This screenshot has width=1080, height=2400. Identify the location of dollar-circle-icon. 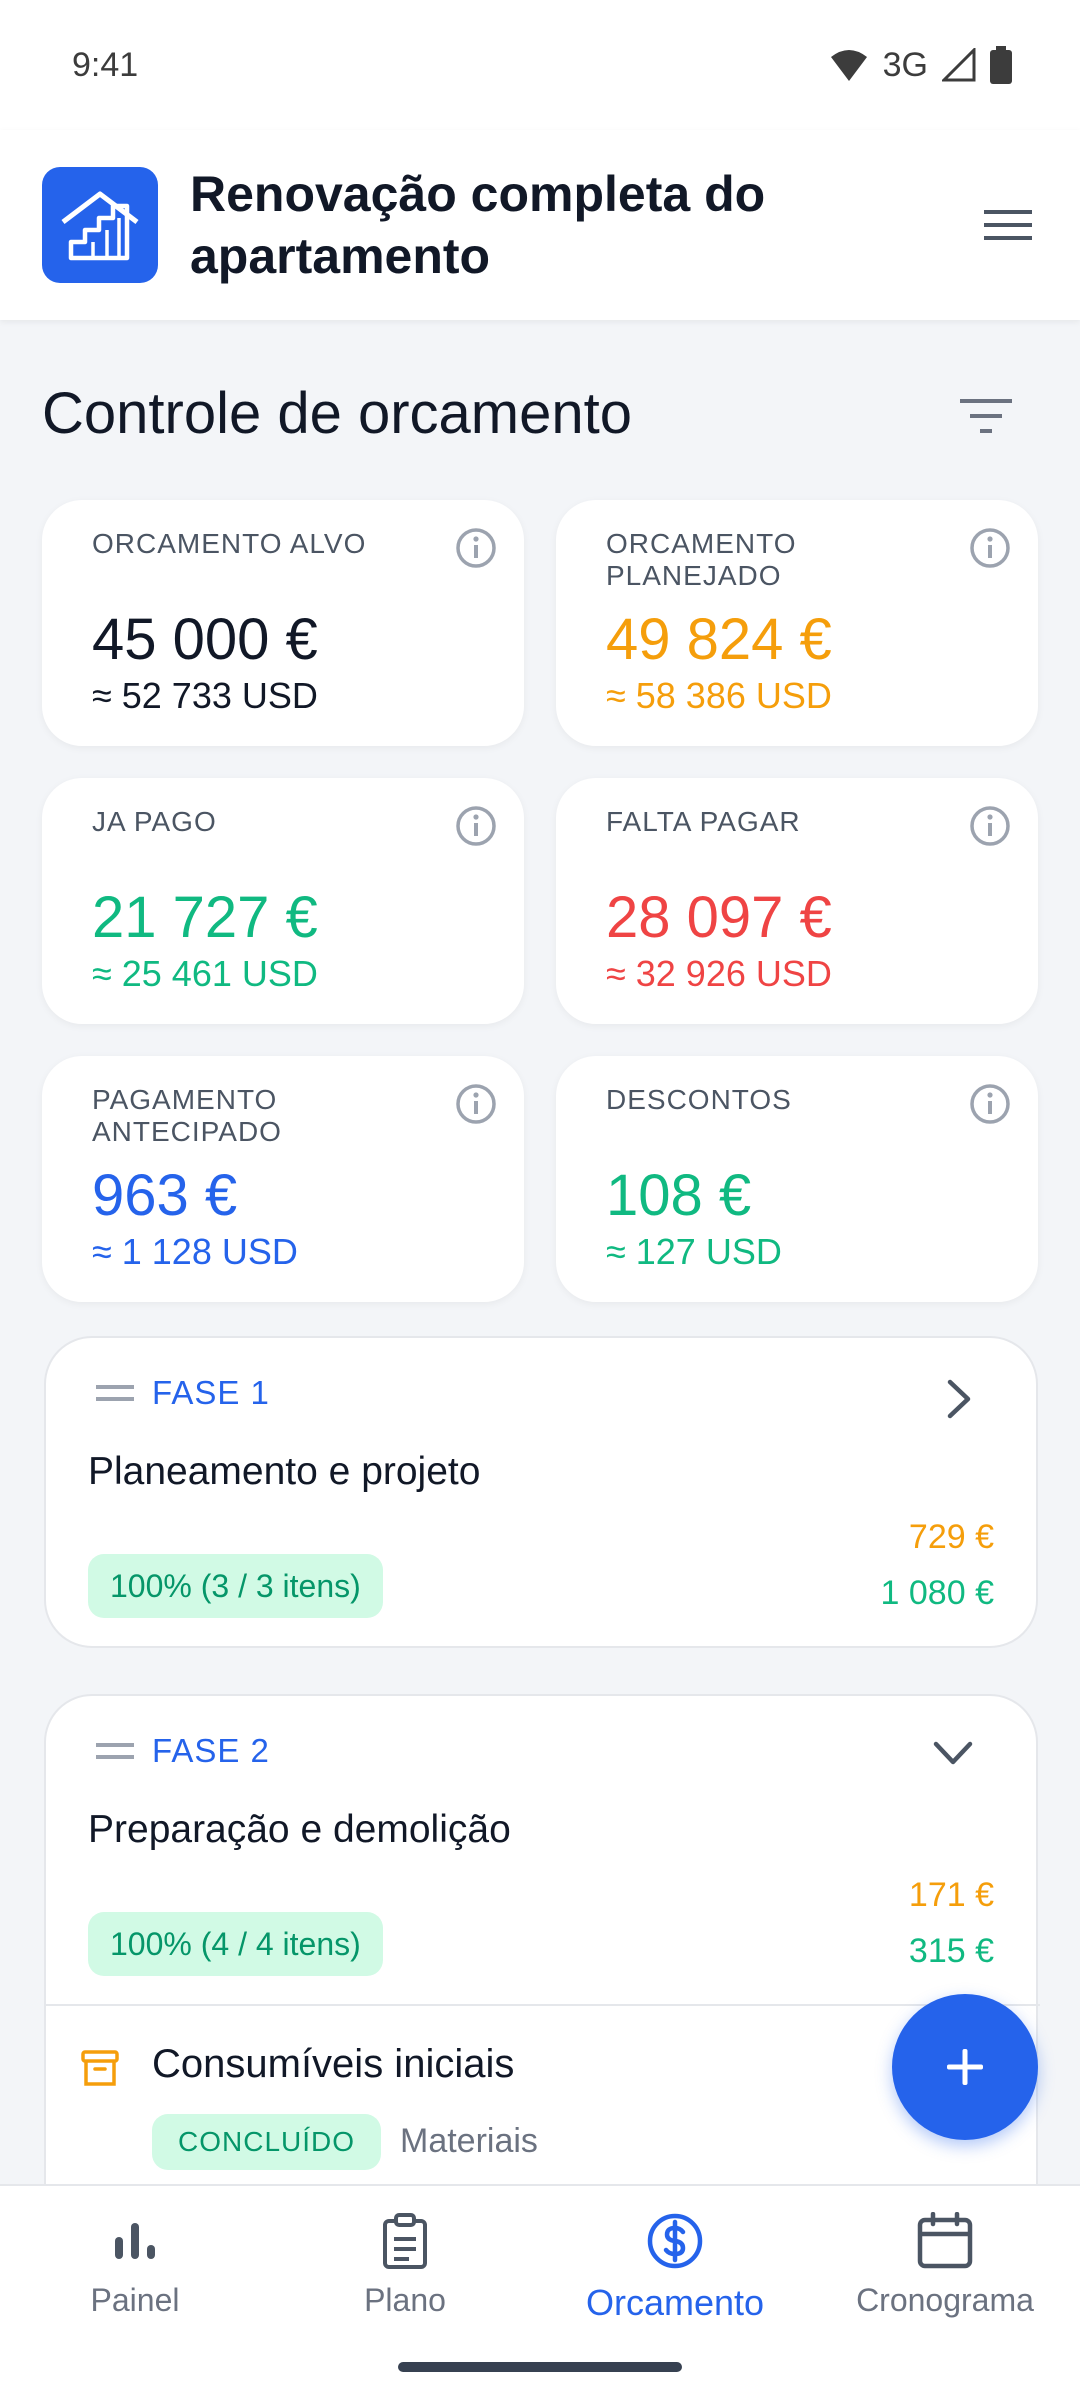
(675, 2241).